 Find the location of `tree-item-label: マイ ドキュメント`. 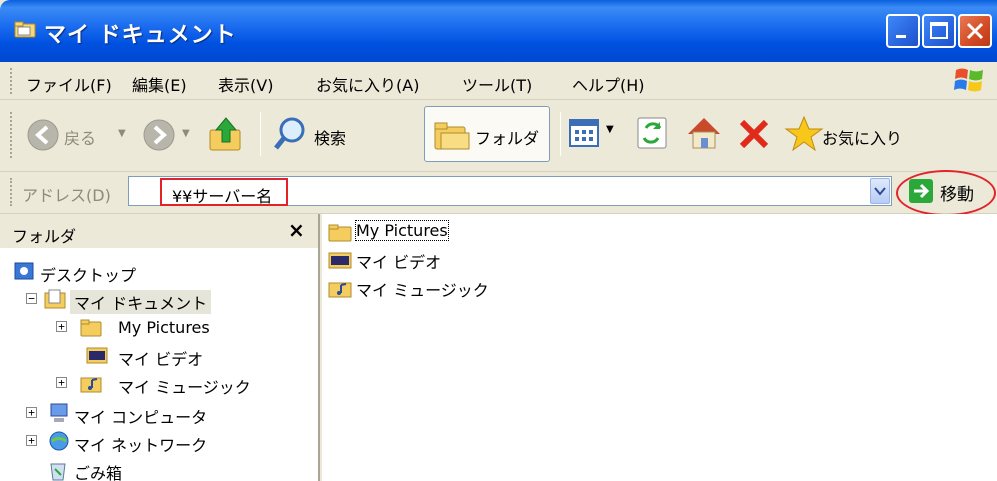

tree-item-label: マイ ドキュメント is located at coordinates (141, 302).